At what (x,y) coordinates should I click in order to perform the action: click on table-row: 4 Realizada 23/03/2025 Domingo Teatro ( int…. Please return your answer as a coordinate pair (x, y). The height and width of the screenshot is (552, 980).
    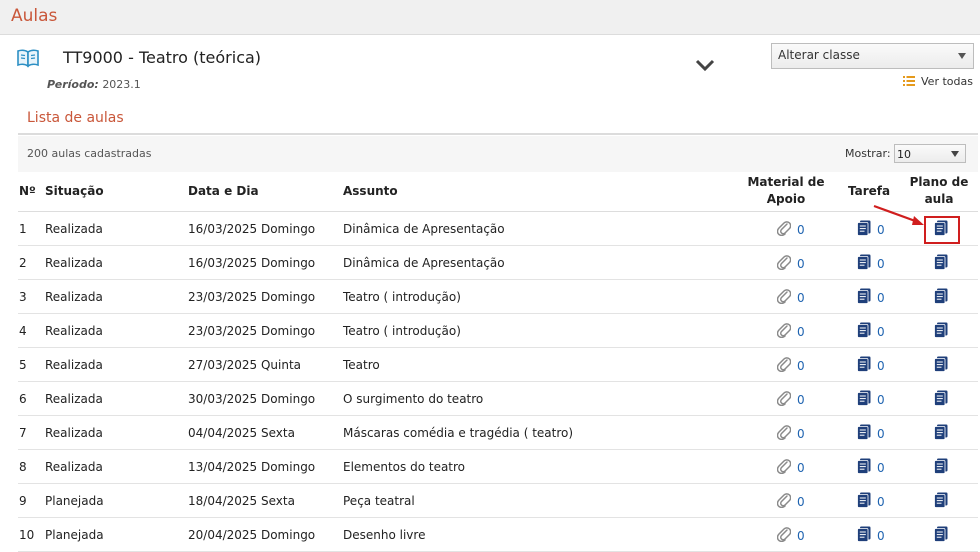
    Looking at the image, I should click on (498, 331).